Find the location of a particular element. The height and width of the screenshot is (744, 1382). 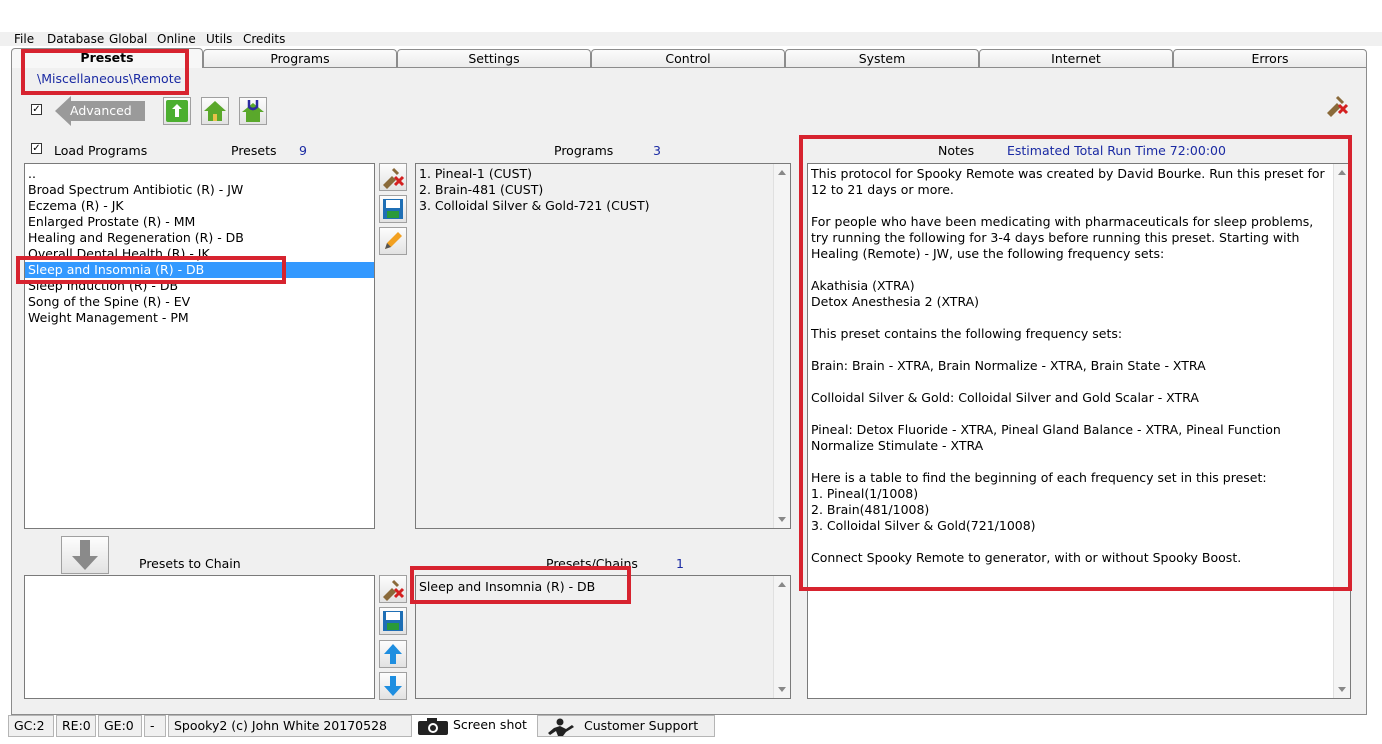

advanced-label: Advanced is located at coordinates (101, 110).